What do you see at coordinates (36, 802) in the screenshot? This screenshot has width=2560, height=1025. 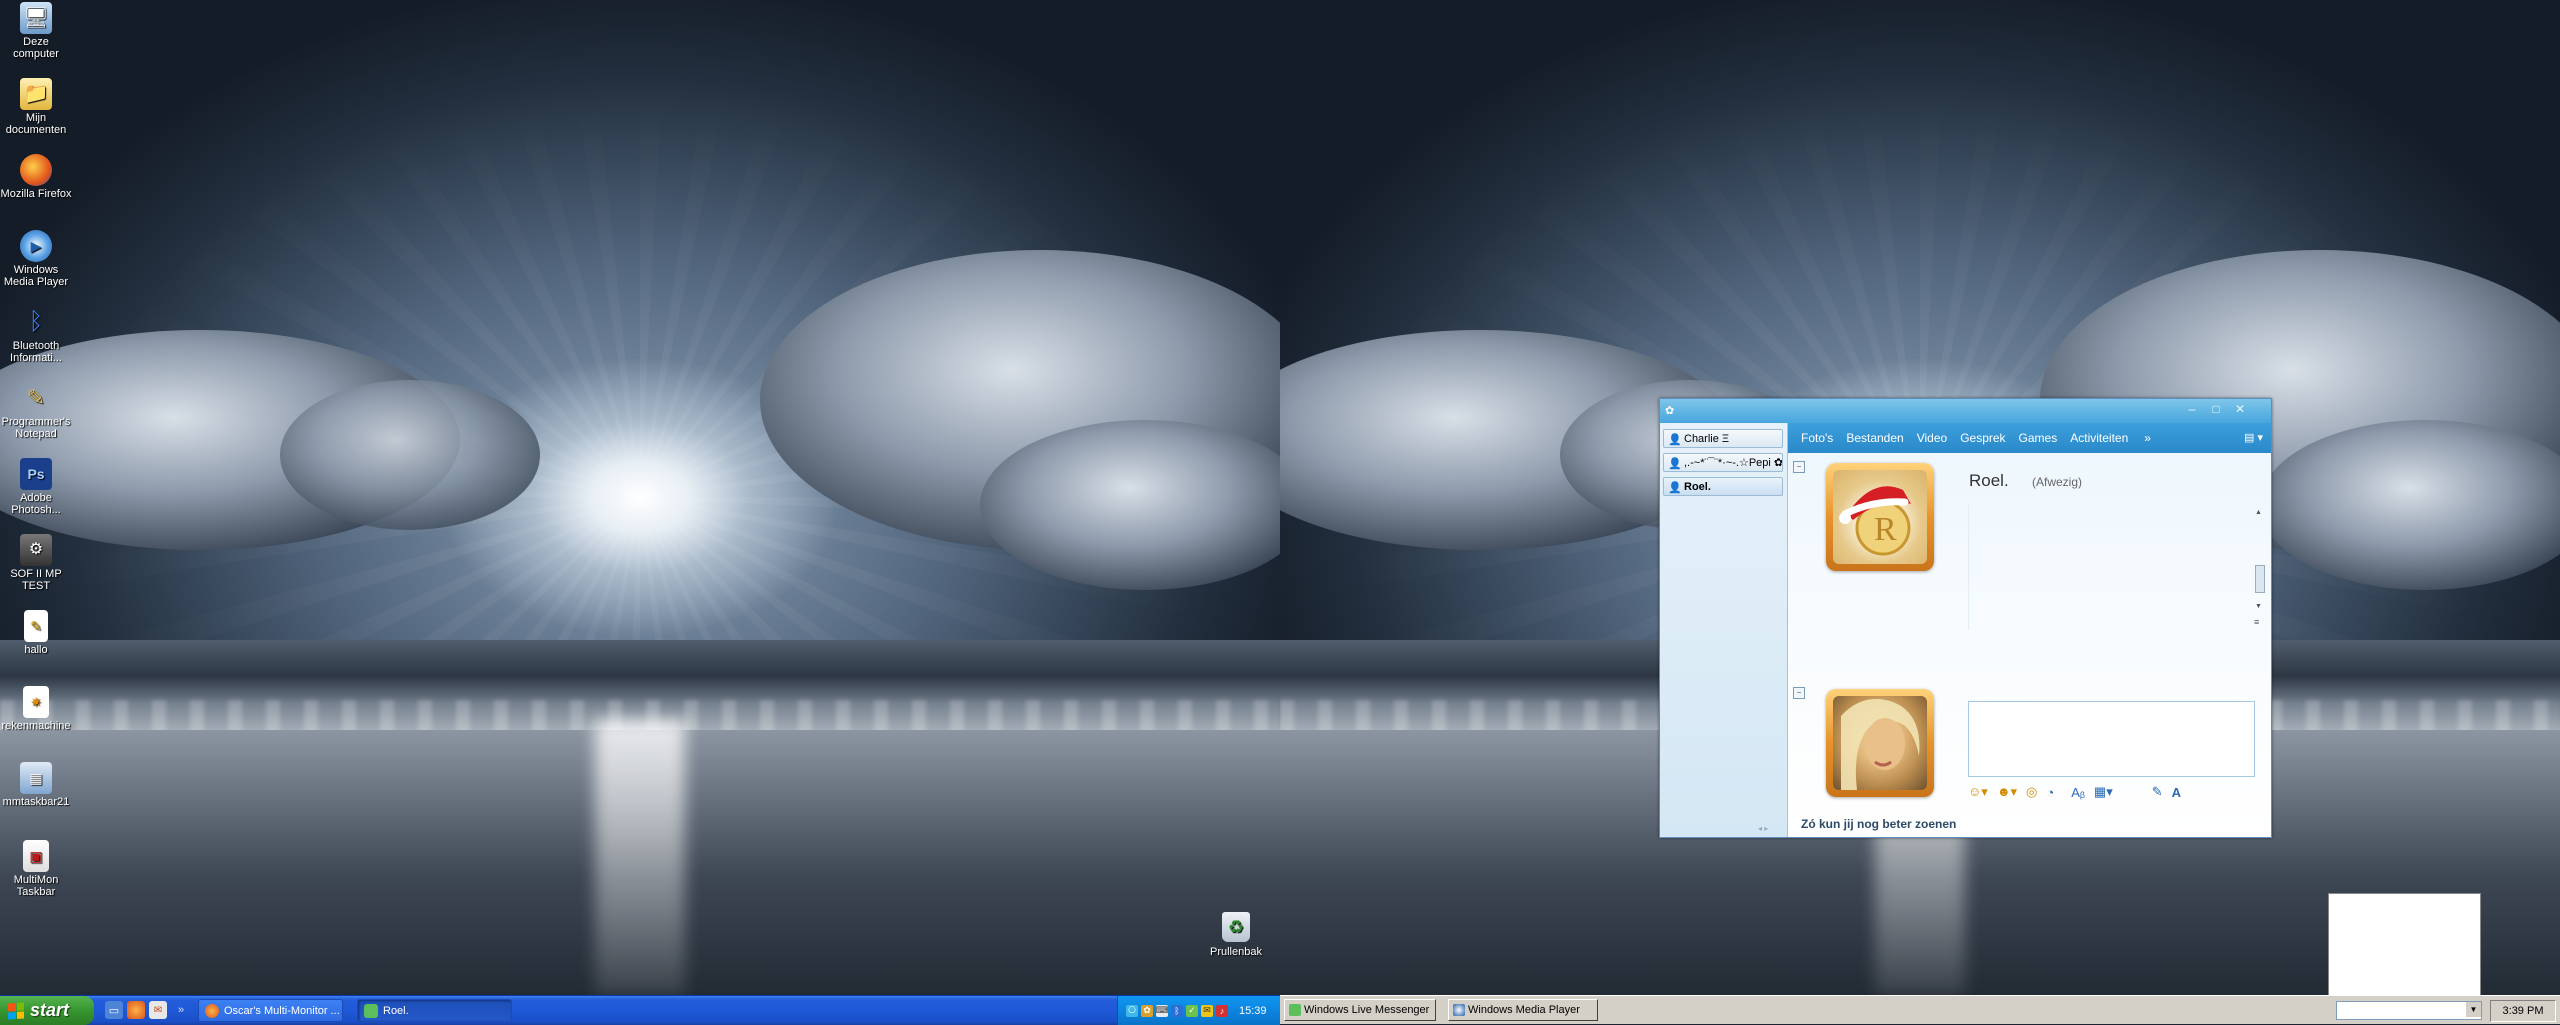 I see `desktop-icon-label: mmtaskbar21` at bounding box center [36, 802].